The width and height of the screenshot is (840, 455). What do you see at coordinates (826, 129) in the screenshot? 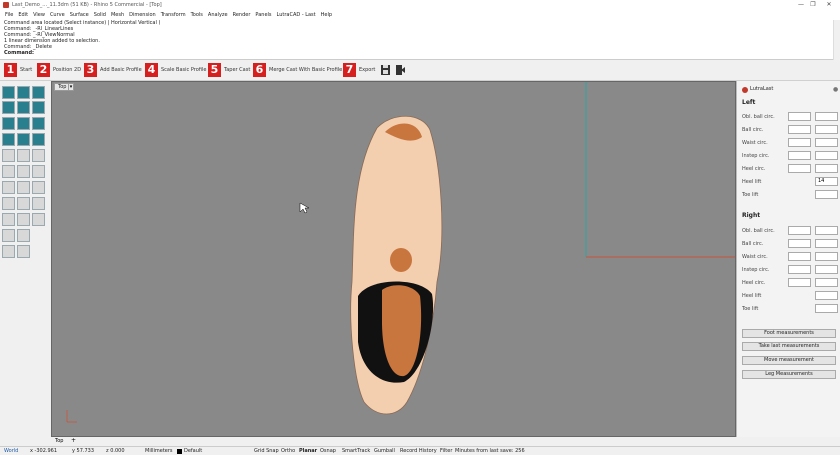
I see `left-ball-input-b` at bounding box center [826, 129].